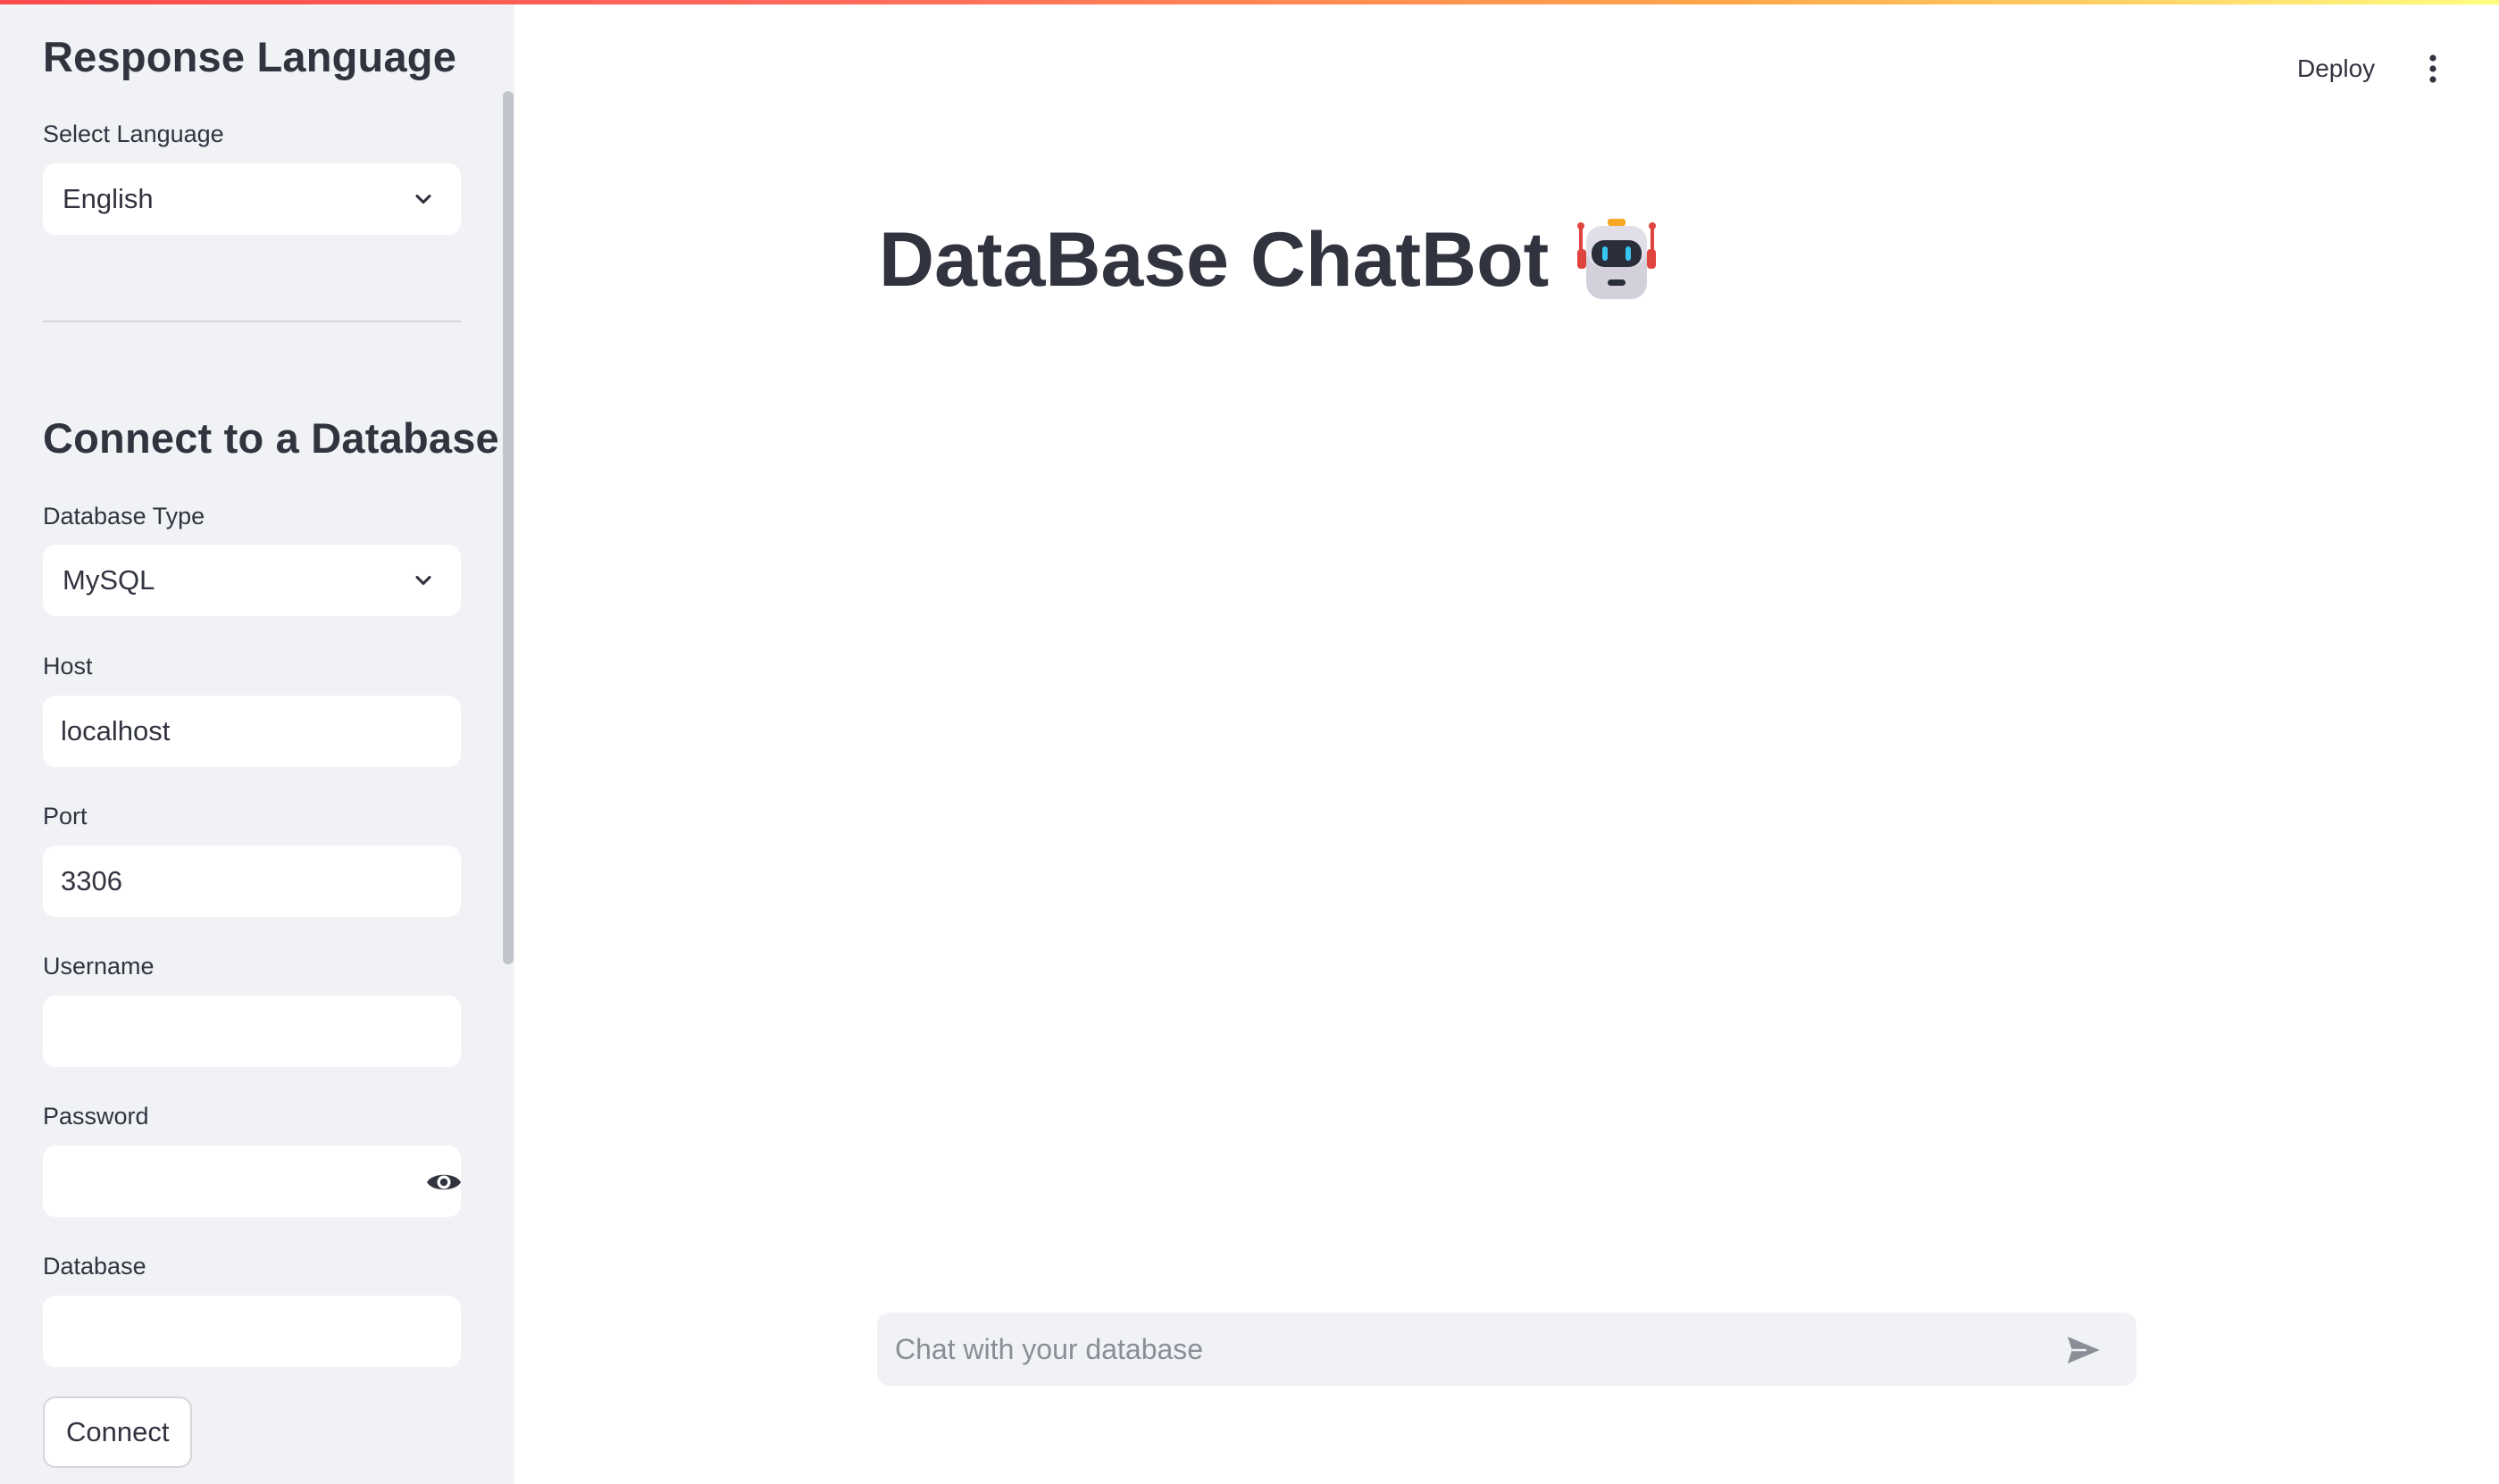 The width and height of the screenshot is (2499, 1484). I want to click on database-type-select: MySQL, so click(252, 580).